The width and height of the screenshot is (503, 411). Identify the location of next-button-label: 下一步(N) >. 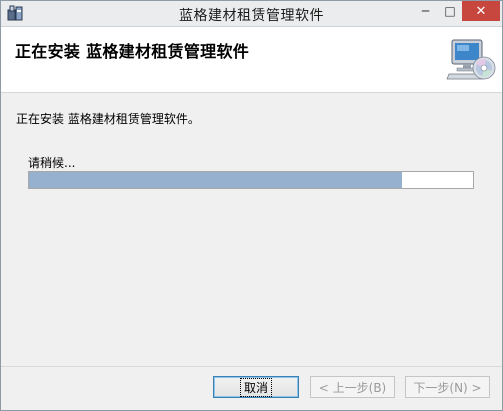
(447, 387).